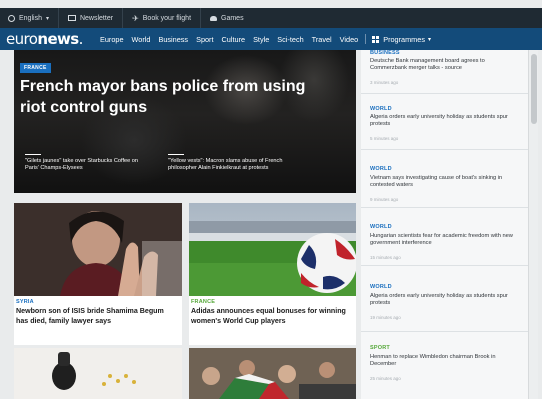 This screenshot has height=399, width=542. What do you see at coordinates (272, 249) in the screenshot?
I see `story-photo-football` at bounding box center [272, 249].